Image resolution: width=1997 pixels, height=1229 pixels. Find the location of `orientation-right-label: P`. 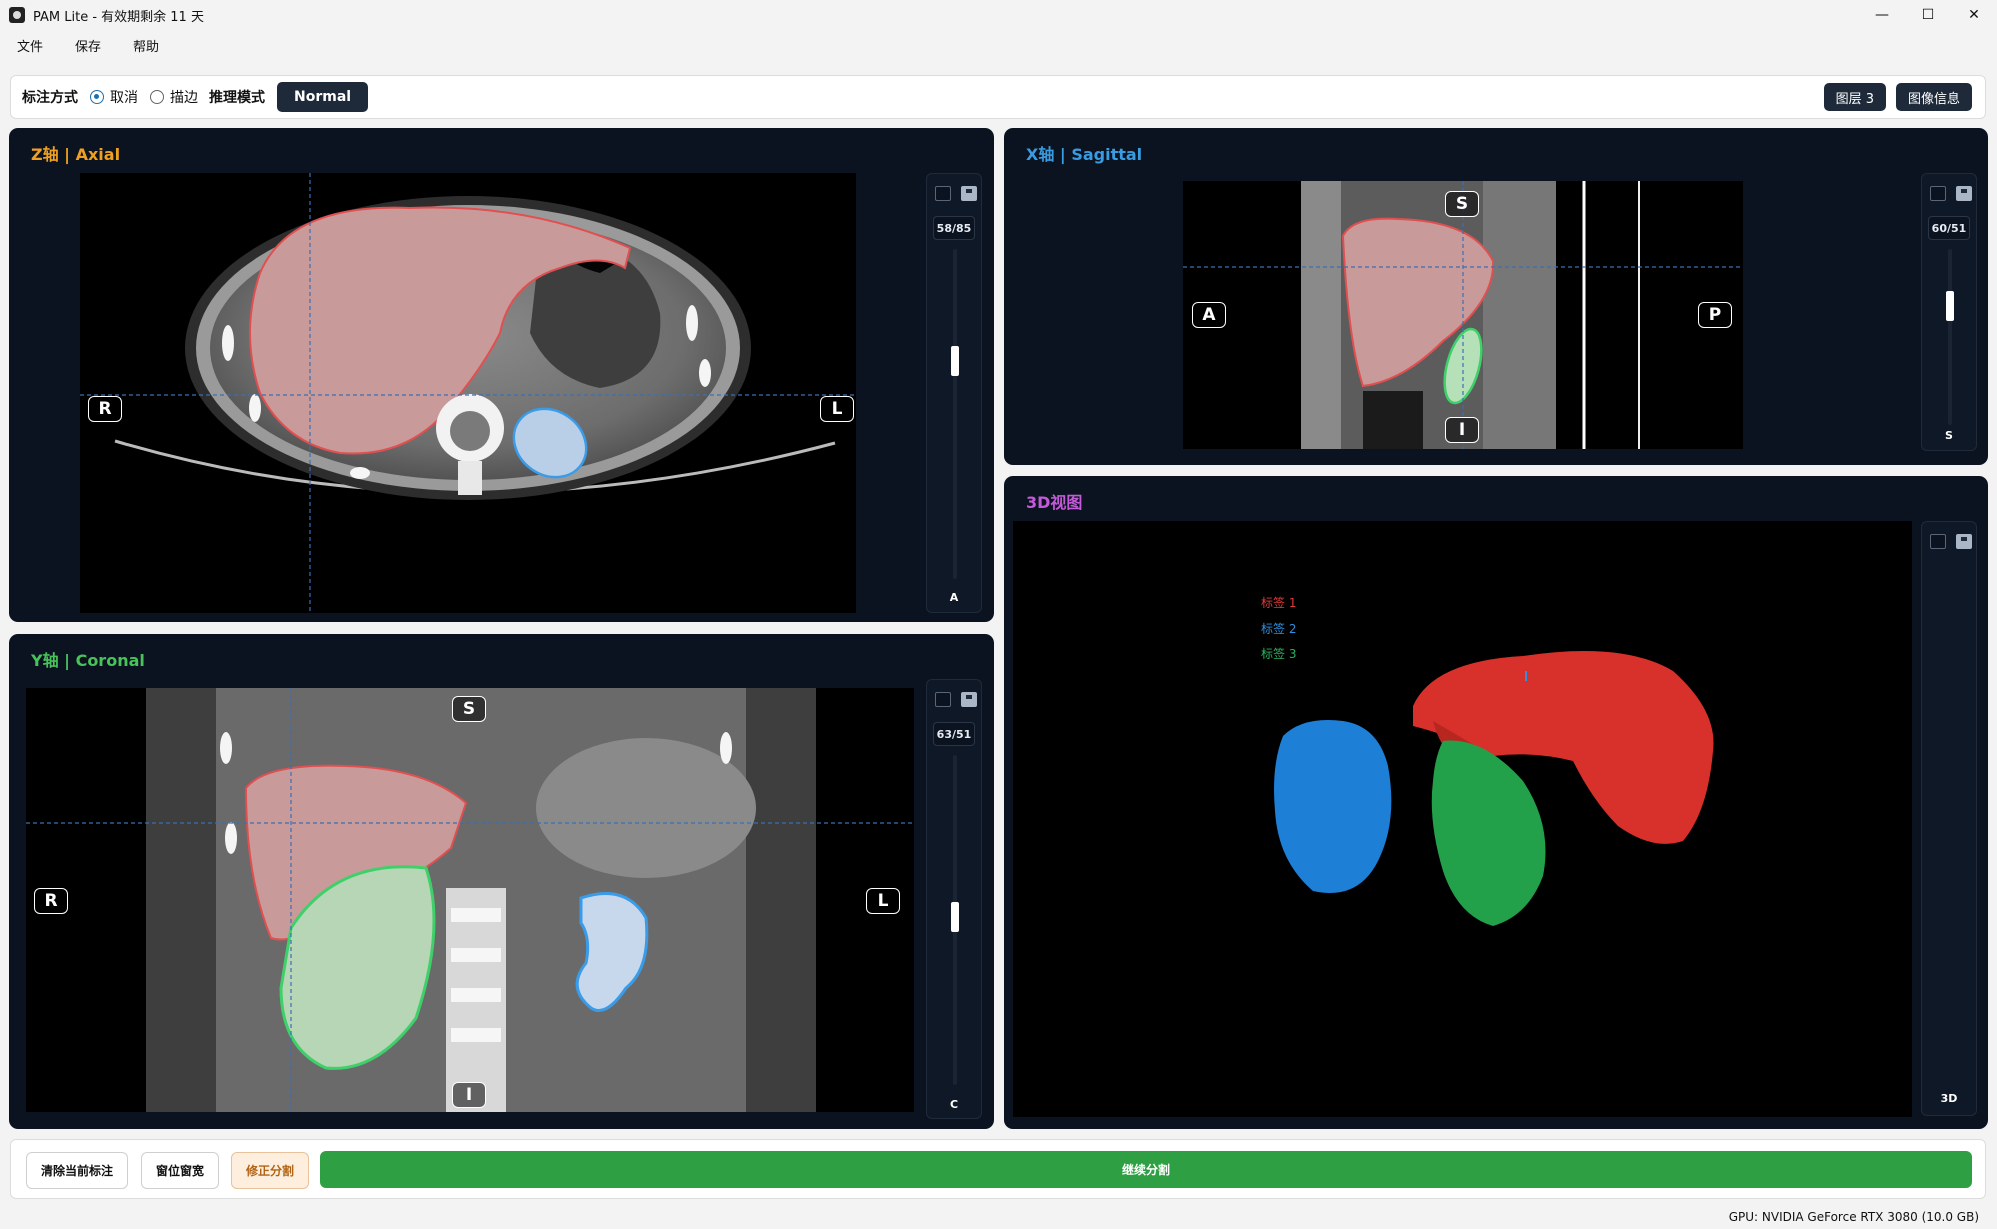

orientation-right-label: P is located at coordinates (1715, 315).